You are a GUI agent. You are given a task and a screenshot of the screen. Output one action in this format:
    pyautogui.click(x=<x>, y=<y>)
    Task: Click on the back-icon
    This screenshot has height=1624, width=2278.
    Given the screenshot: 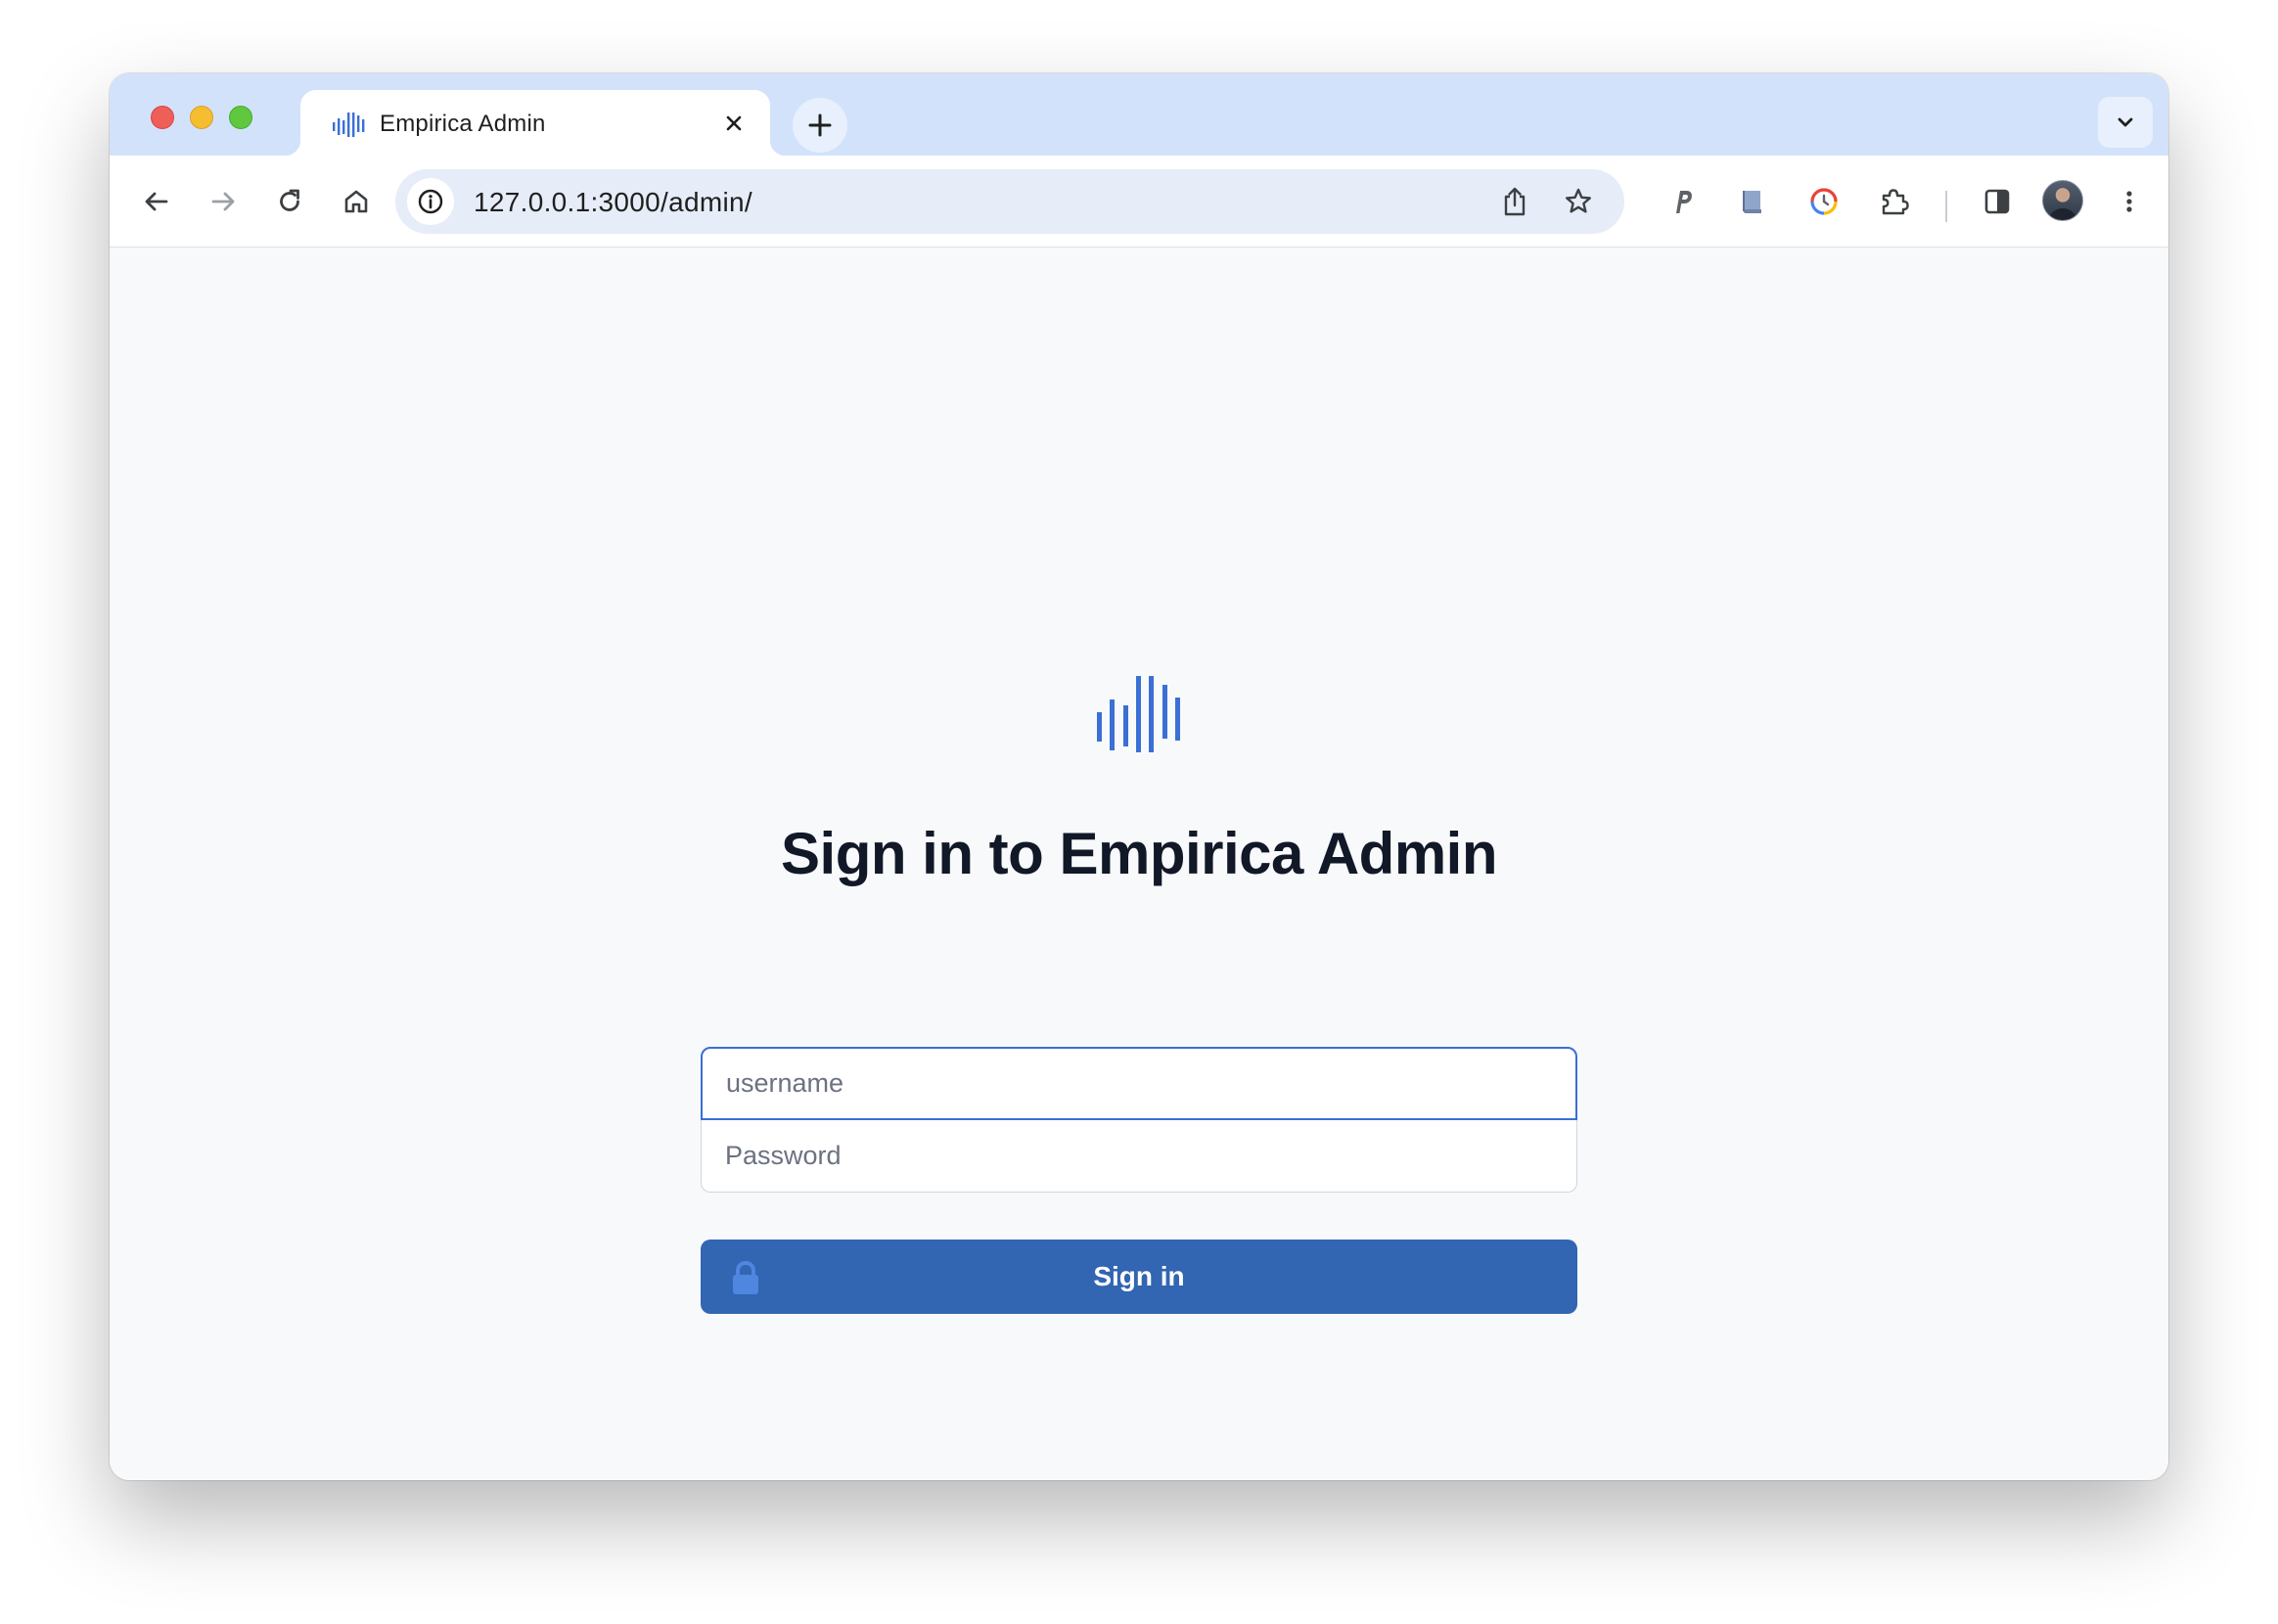 What is the action you would take?
    pyautogui.click(x=156, y=201)
    